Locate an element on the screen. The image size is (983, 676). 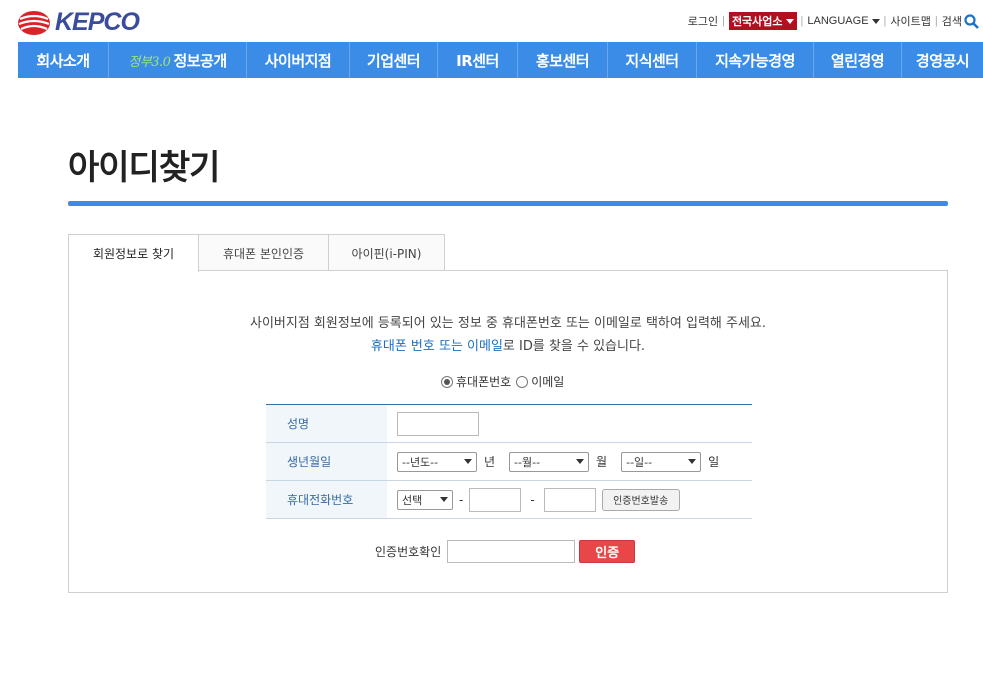
day-unit: 일 is located at coordinates (714, 462).